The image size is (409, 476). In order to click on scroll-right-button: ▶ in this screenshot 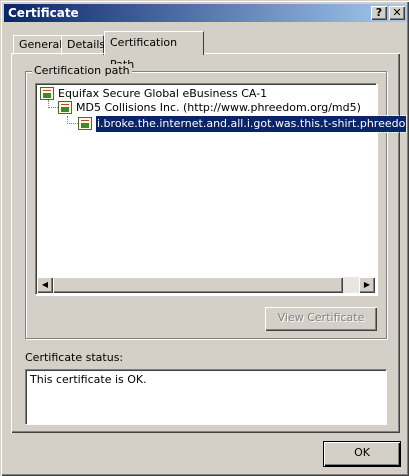, I will do `click(367, 285)`.